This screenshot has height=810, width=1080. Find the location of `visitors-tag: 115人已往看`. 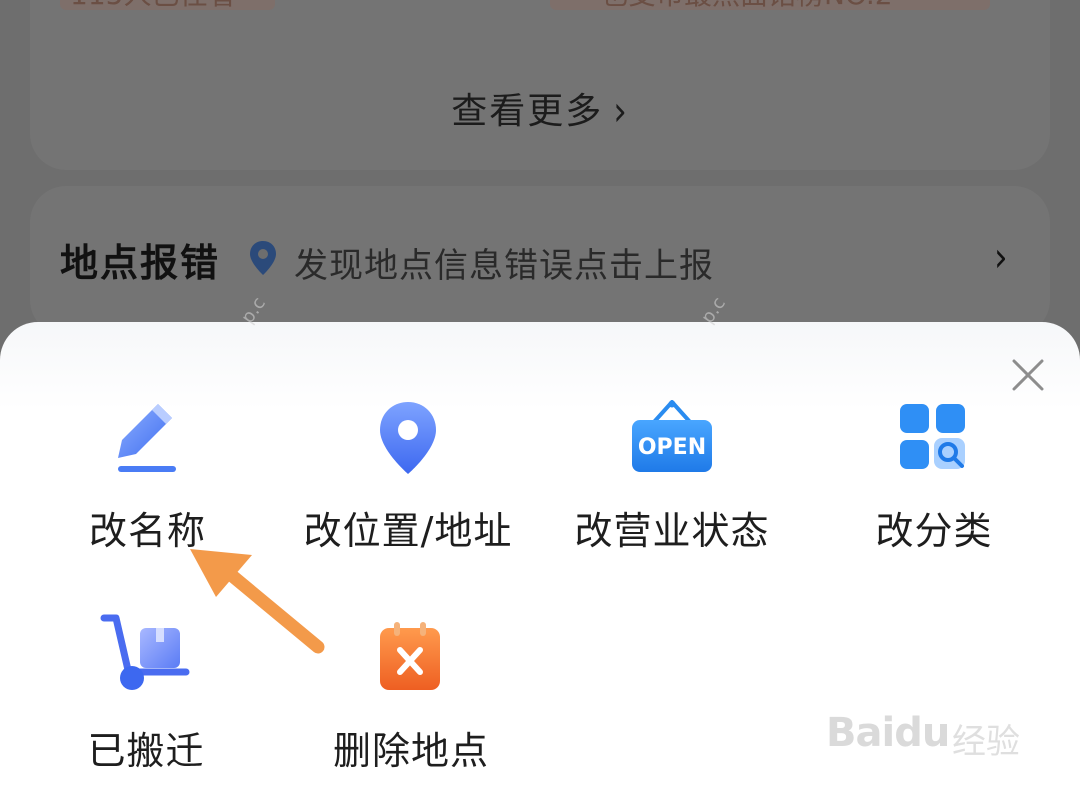

visitors-tag: 115人已往看 is located at coordinates (167, 5).